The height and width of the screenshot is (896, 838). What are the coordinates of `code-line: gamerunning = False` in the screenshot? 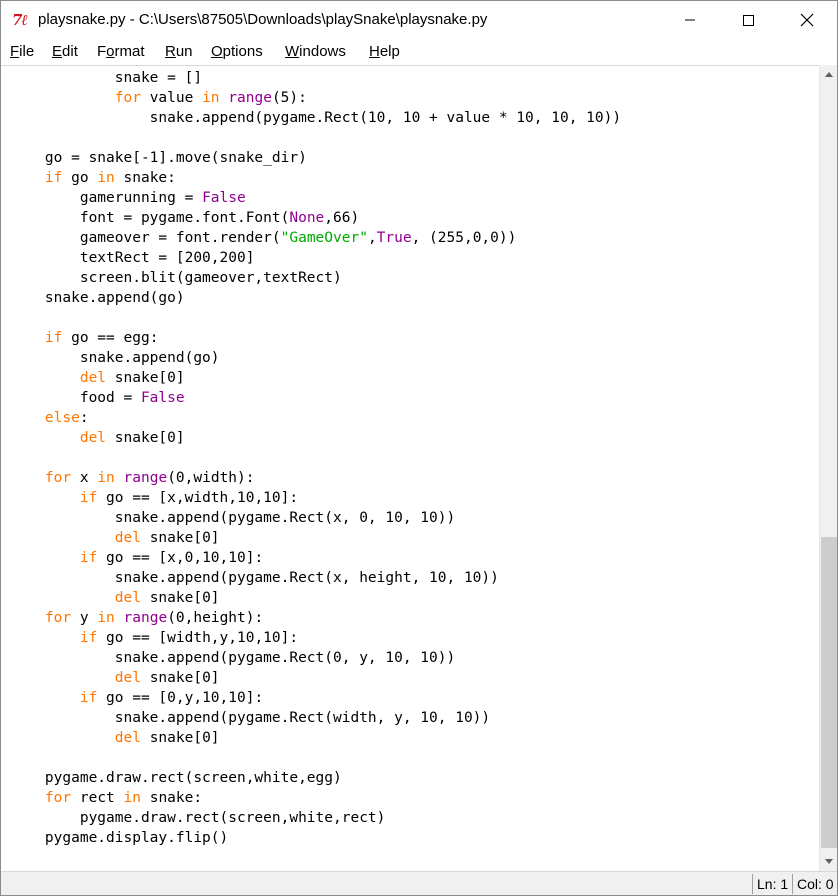 It's located at (128, 198).